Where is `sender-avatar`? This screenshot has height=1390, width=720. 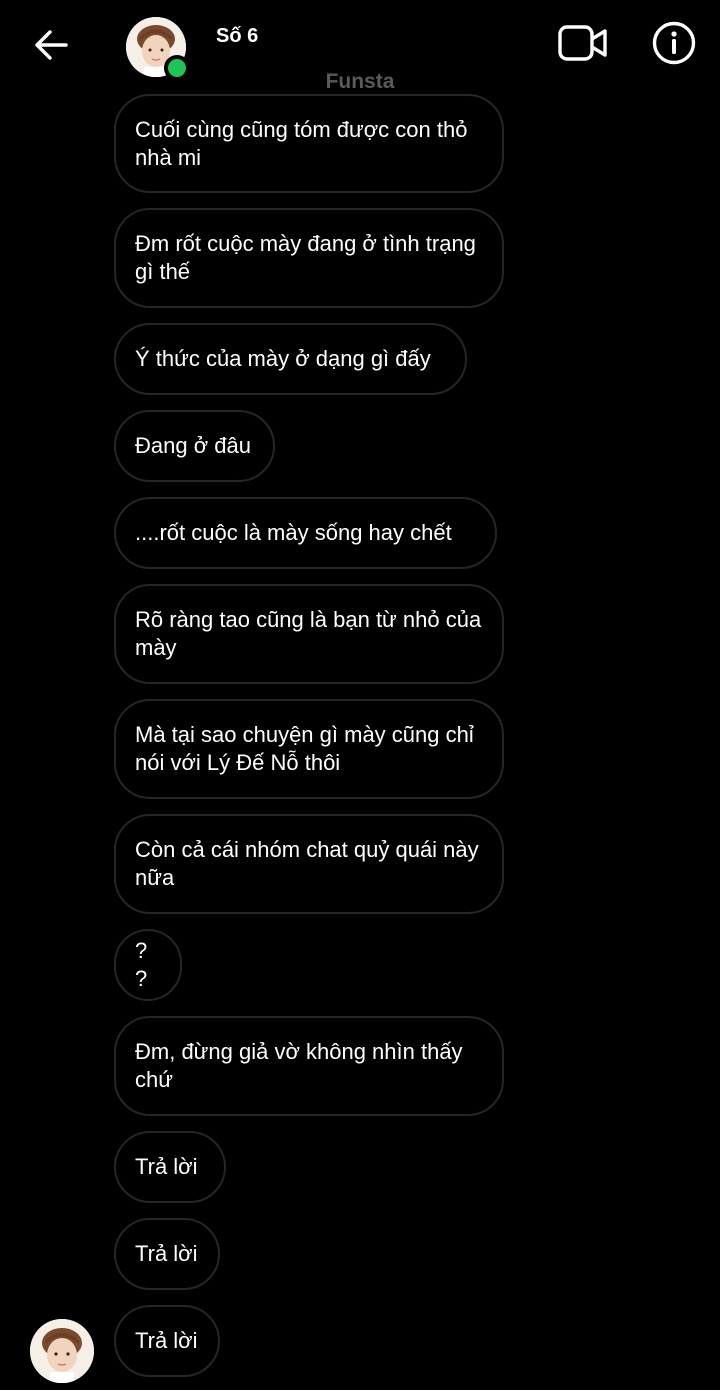
sender-avatar is located at coordinates (62, 1351).